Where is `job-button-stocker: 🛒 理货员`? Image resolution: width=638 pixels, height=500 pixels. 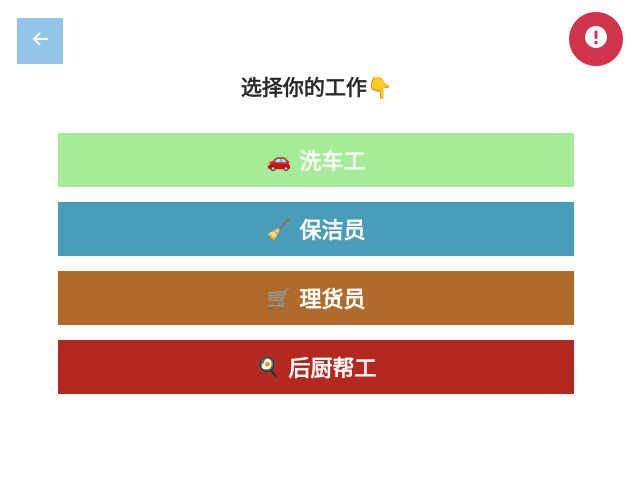 job-button-stocker: 🛒 理货员 is located at coordinates (316, 298).